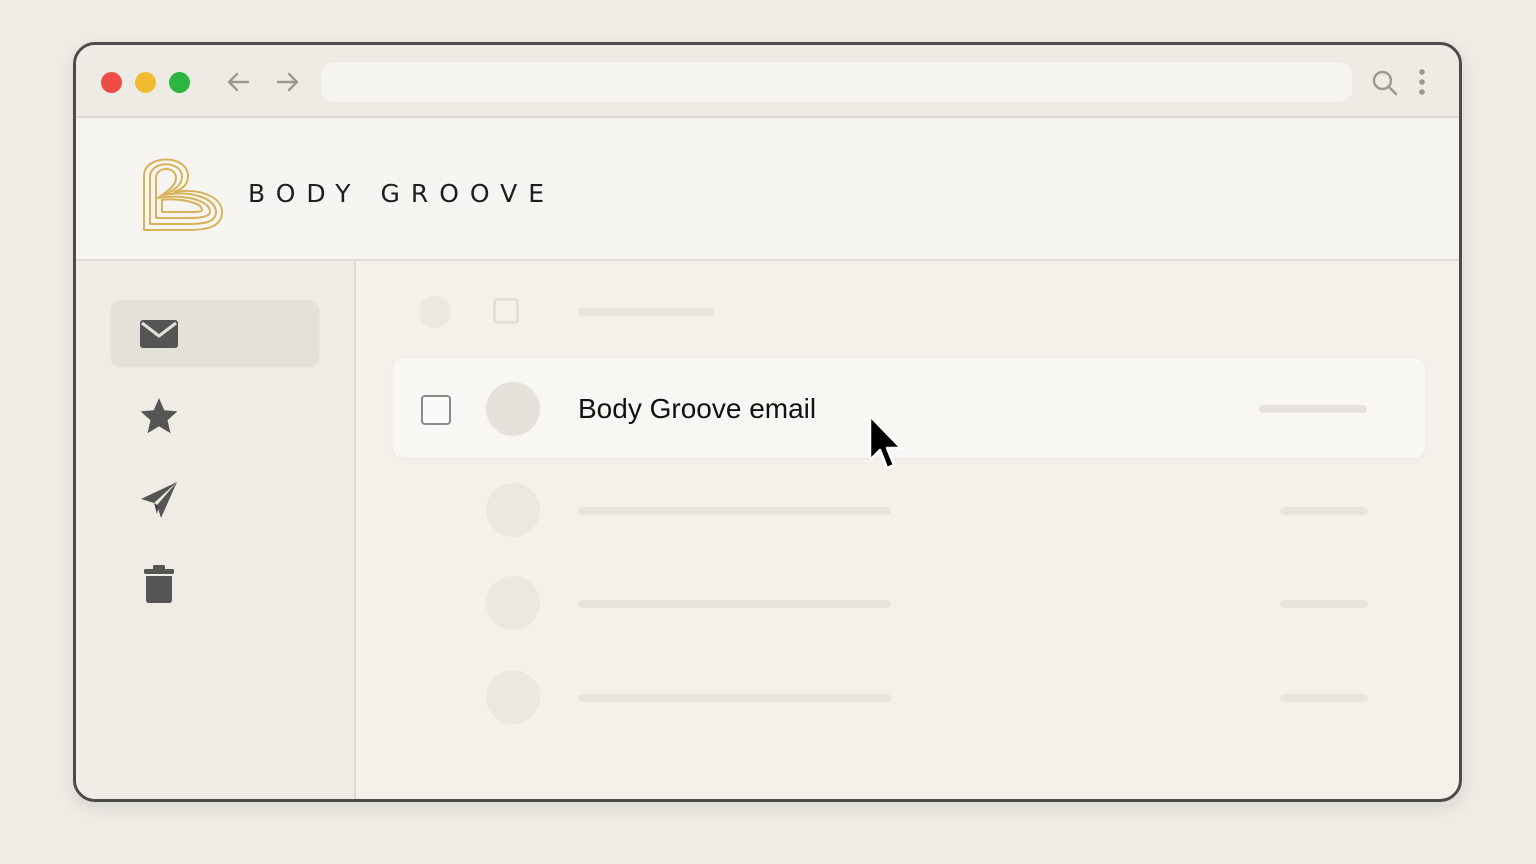 Image resolution: width=1536 pixels, height=864 pixels. Describe the element at coordinates (885, 442) in the screenshot. I see `mouse-cursor-icon` at that location.